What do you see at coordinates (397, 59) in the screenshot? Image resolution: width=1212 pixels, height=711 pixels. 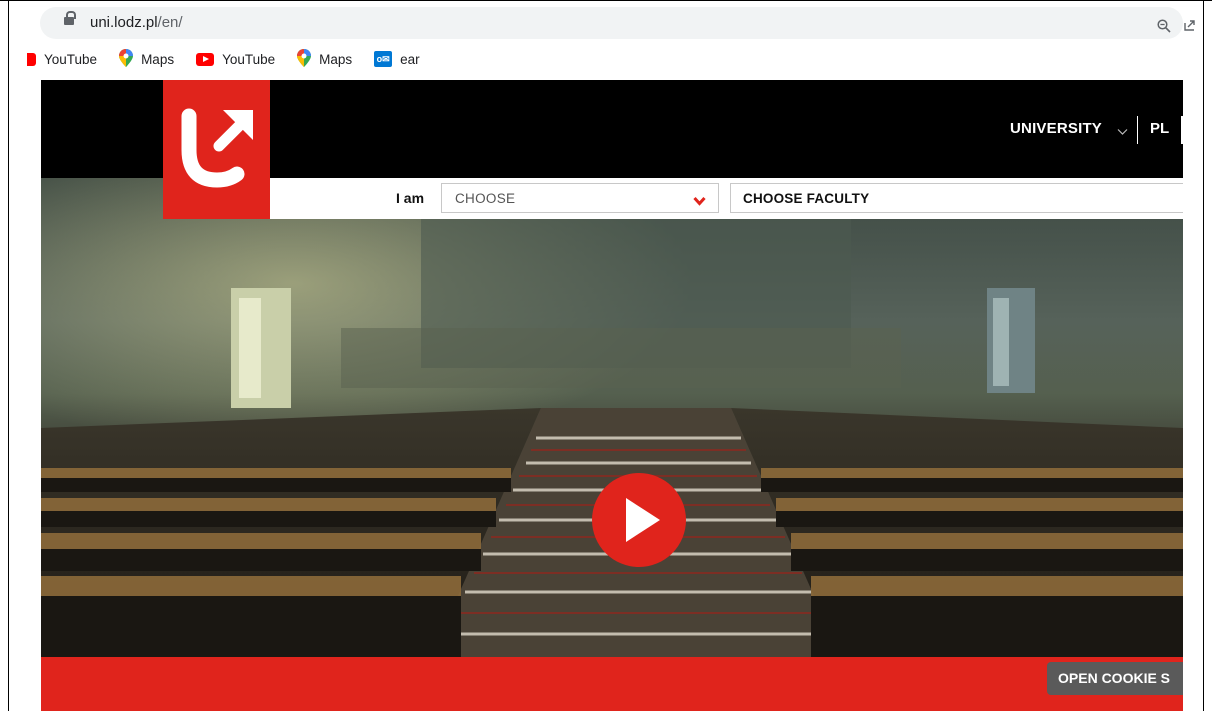 I see `bookmark-outlook: o✉ ear` at bounding box center [397, 59].